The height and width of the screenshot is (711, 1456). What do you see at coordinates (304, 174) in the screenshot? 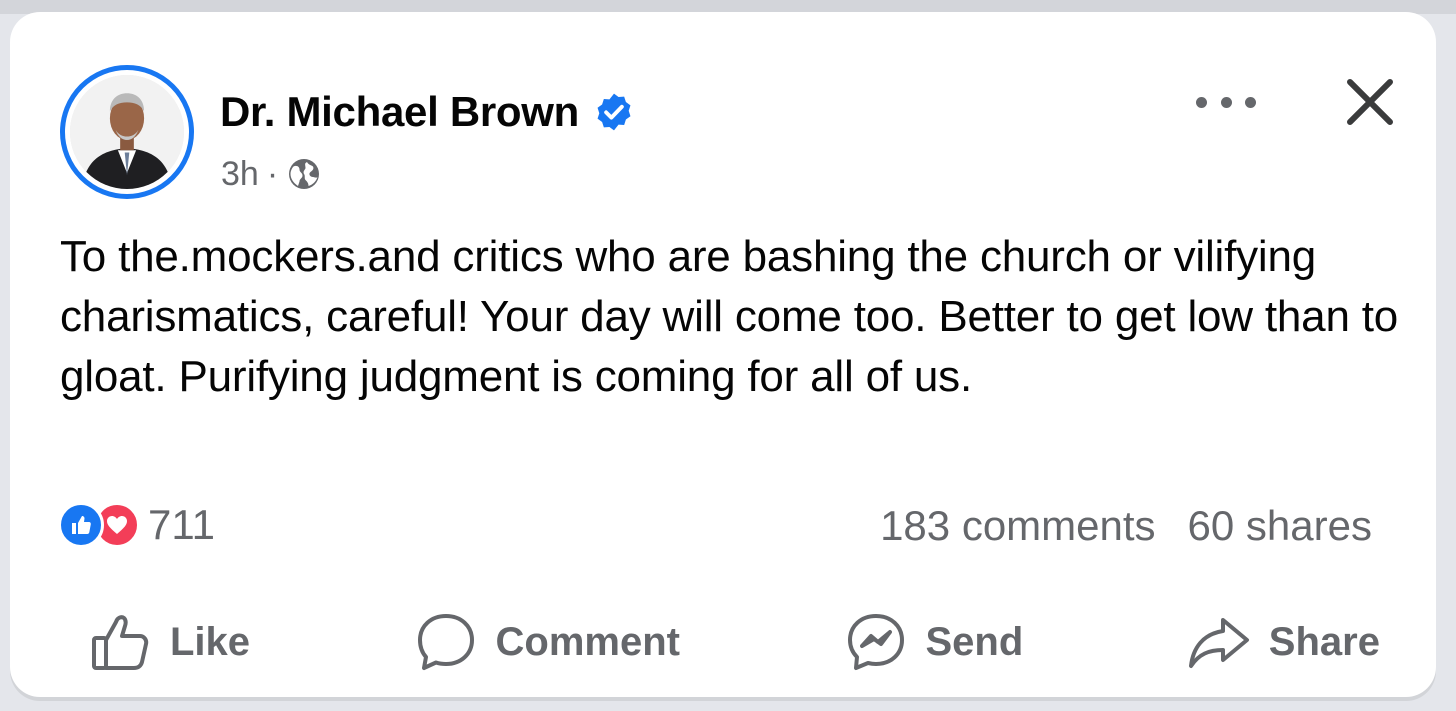
I see `globe-icon` at bounding box center [304, 174].